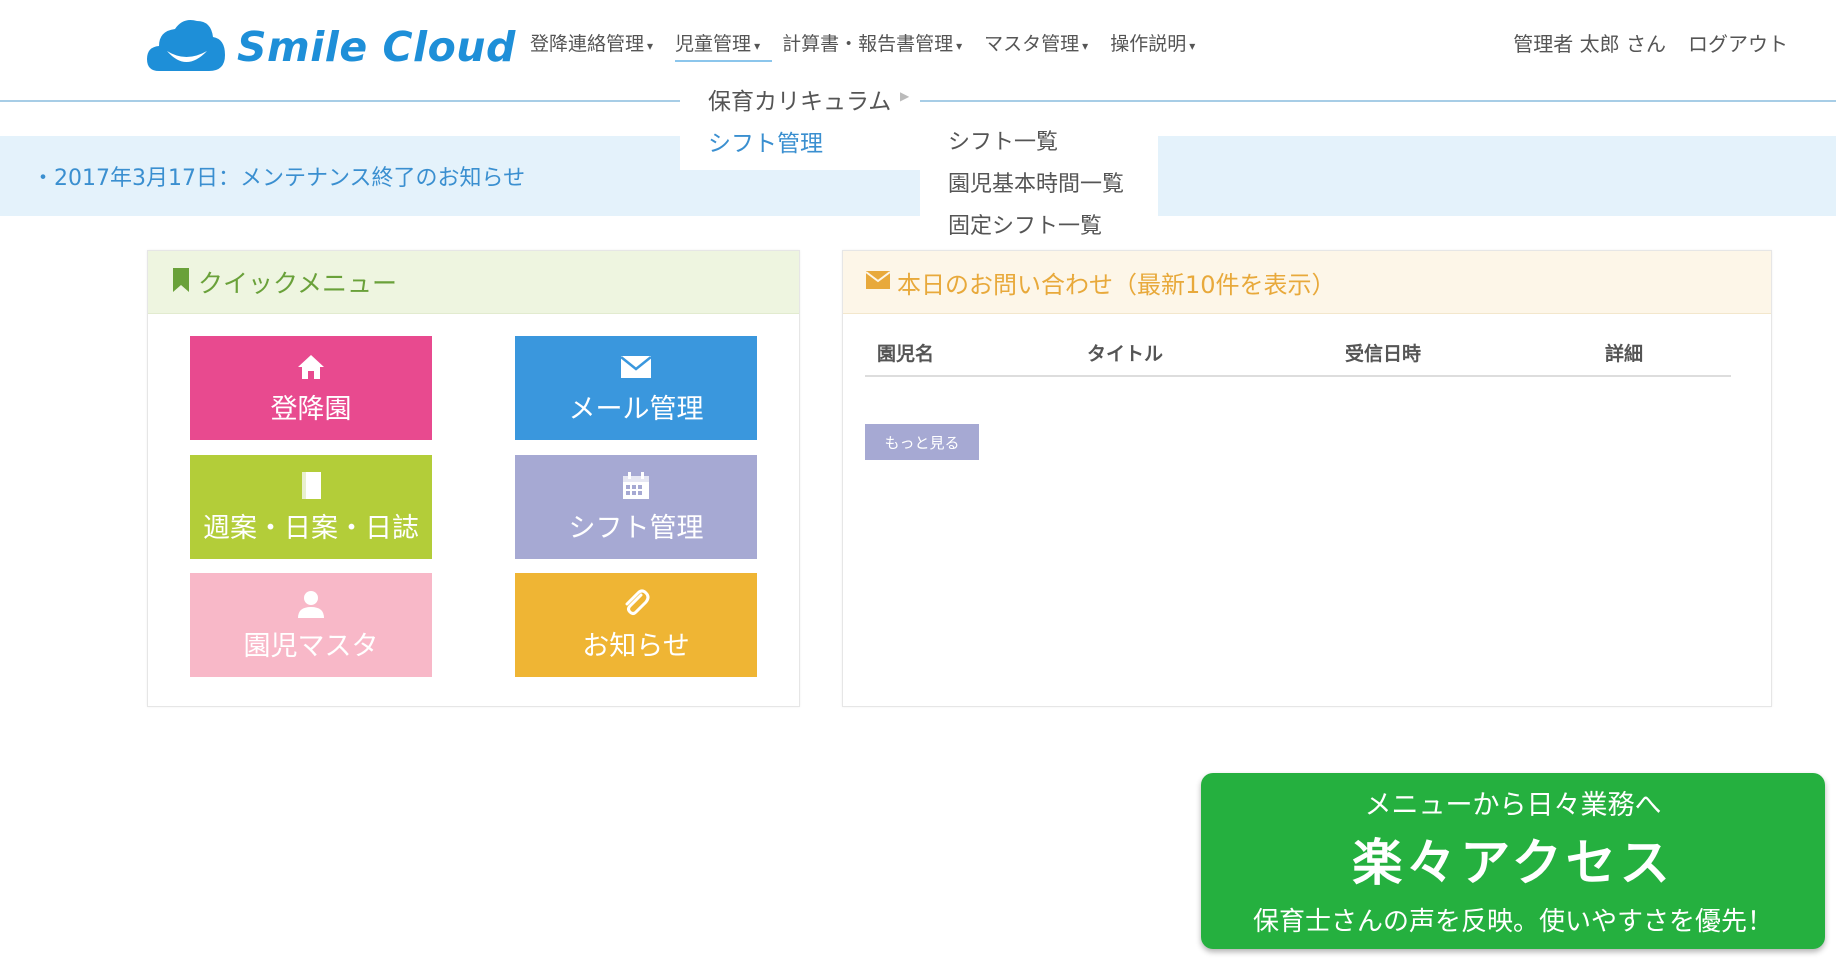 The width and height of the screenshot is (1836, 962). What do you see at coordinates (311, 367) in the screenshot?
I see `home-icon` at bounding box center [311, 367].